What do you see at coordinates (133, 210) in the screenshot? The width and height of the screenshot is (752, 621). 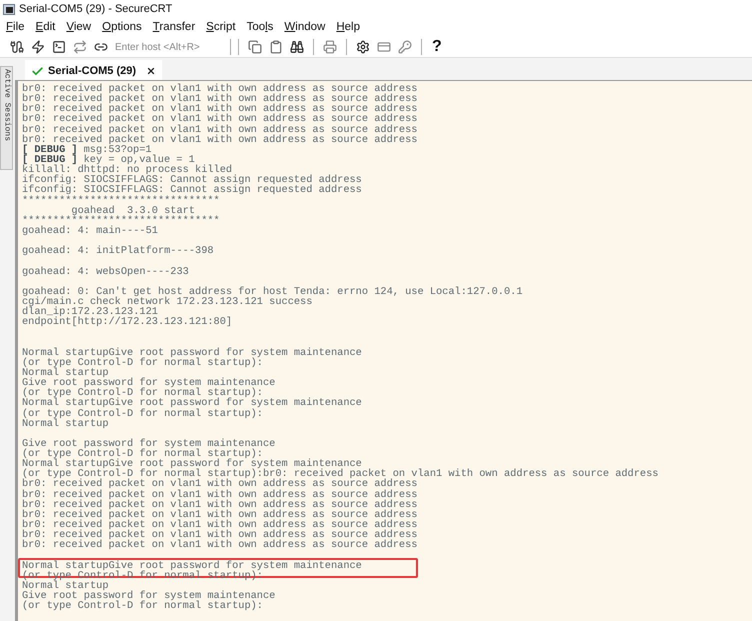 I see `terminal-line: goahead 3.3.0 start` at bounding box center [133, 210].